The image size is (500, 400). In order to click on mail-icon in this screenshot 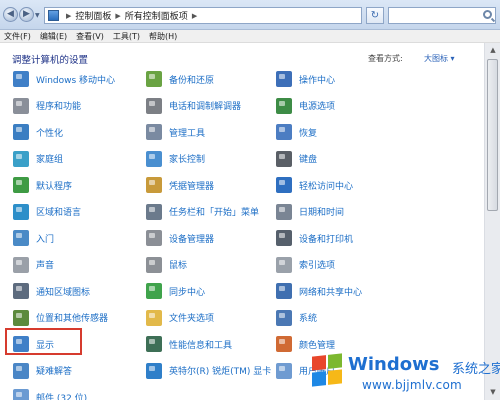, I will do `click(21, 394)`.